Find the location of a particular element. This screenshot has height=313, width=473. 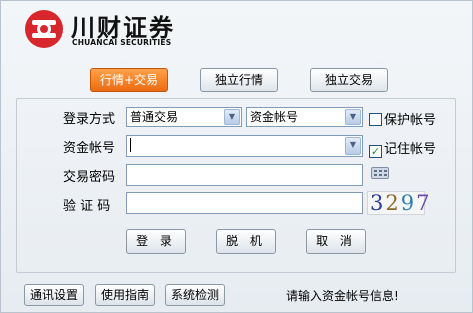

captcha-image: 3297 is located at coordinates (398, 203).